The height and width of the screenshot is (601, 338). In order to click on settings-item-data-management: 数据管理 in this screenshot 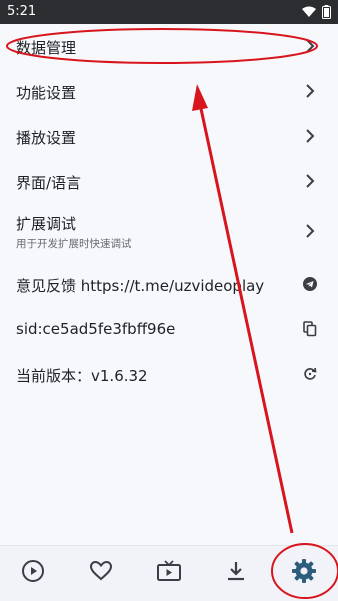, I will do `click(169, 46)`.